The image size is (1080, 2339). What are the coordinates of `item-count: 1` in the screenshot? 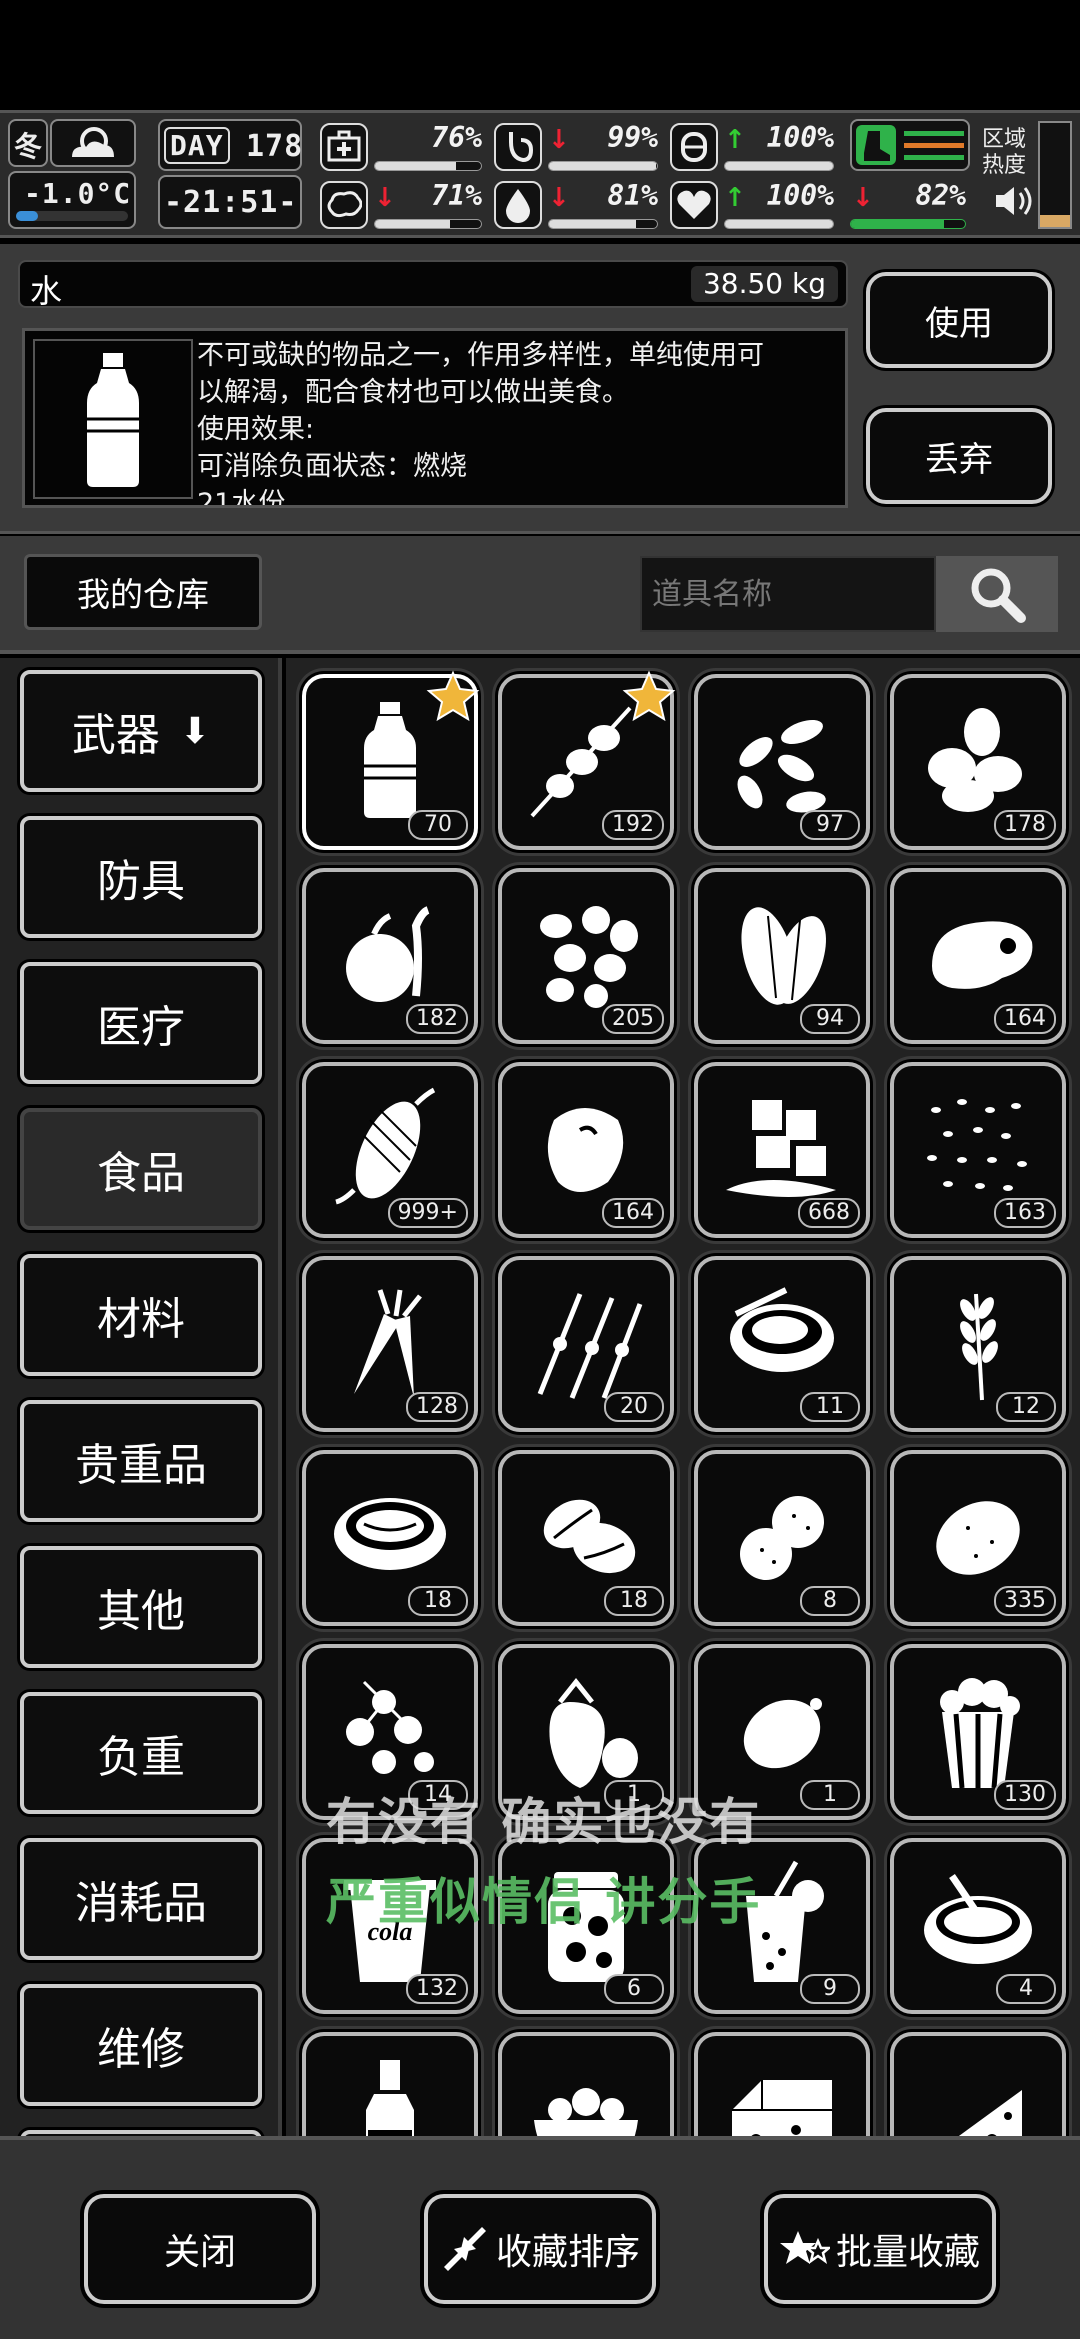 It's located at (830, 1795).